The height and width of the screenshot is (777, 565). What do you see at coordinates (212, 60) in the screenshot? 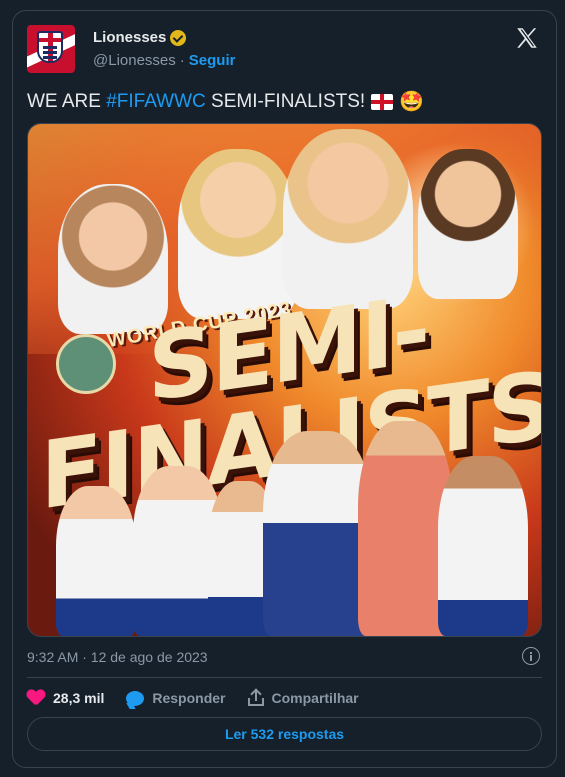
I see `follow-button: Seguir` at bounding box center [212, 60].